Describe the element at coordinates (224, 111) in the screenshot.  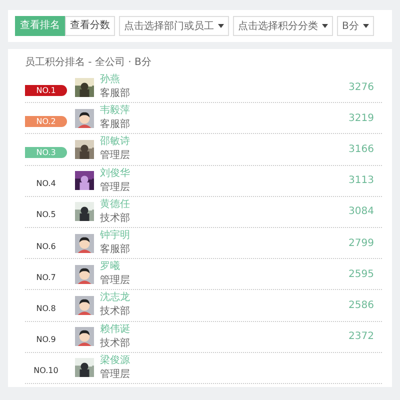
I see `employee-name: 韦毅萍` at that location.